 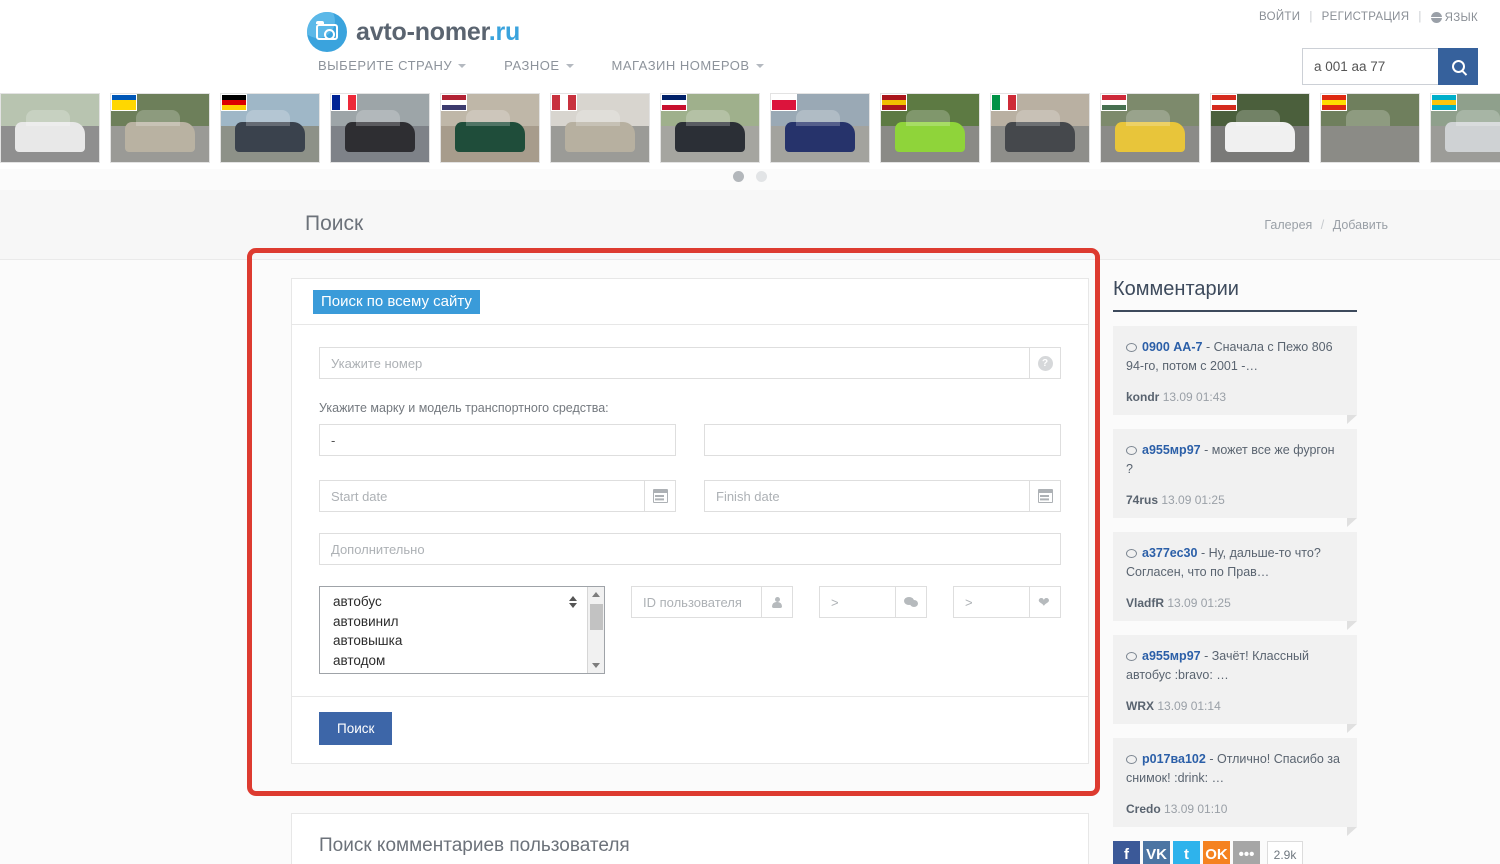 I want to click on comment-plate: 0900 АА-7, so click(x=1172, y=347).